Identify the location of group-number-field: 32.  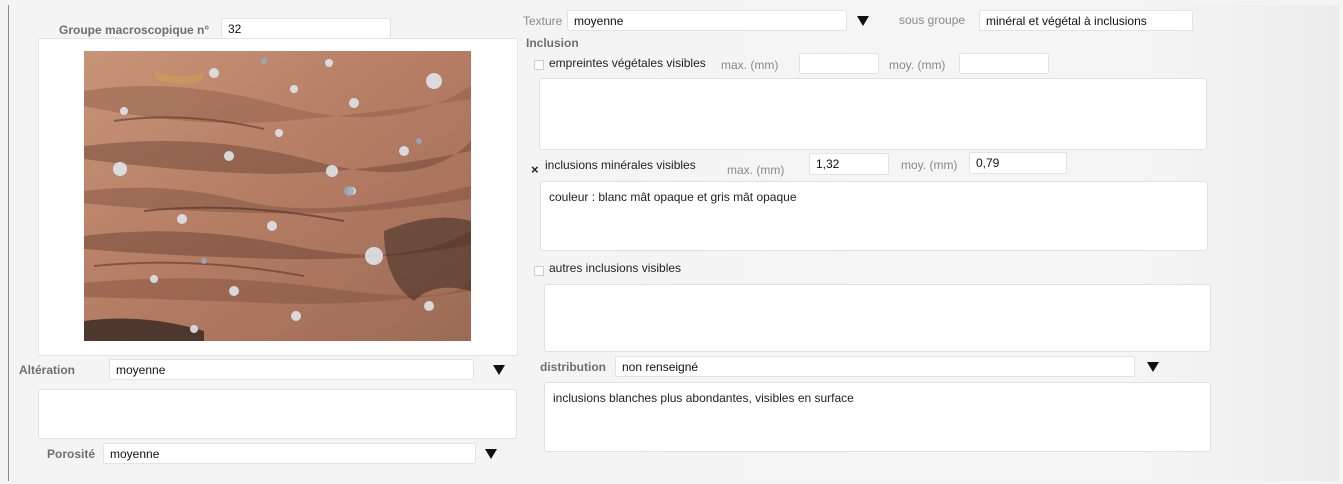
(306, 28).